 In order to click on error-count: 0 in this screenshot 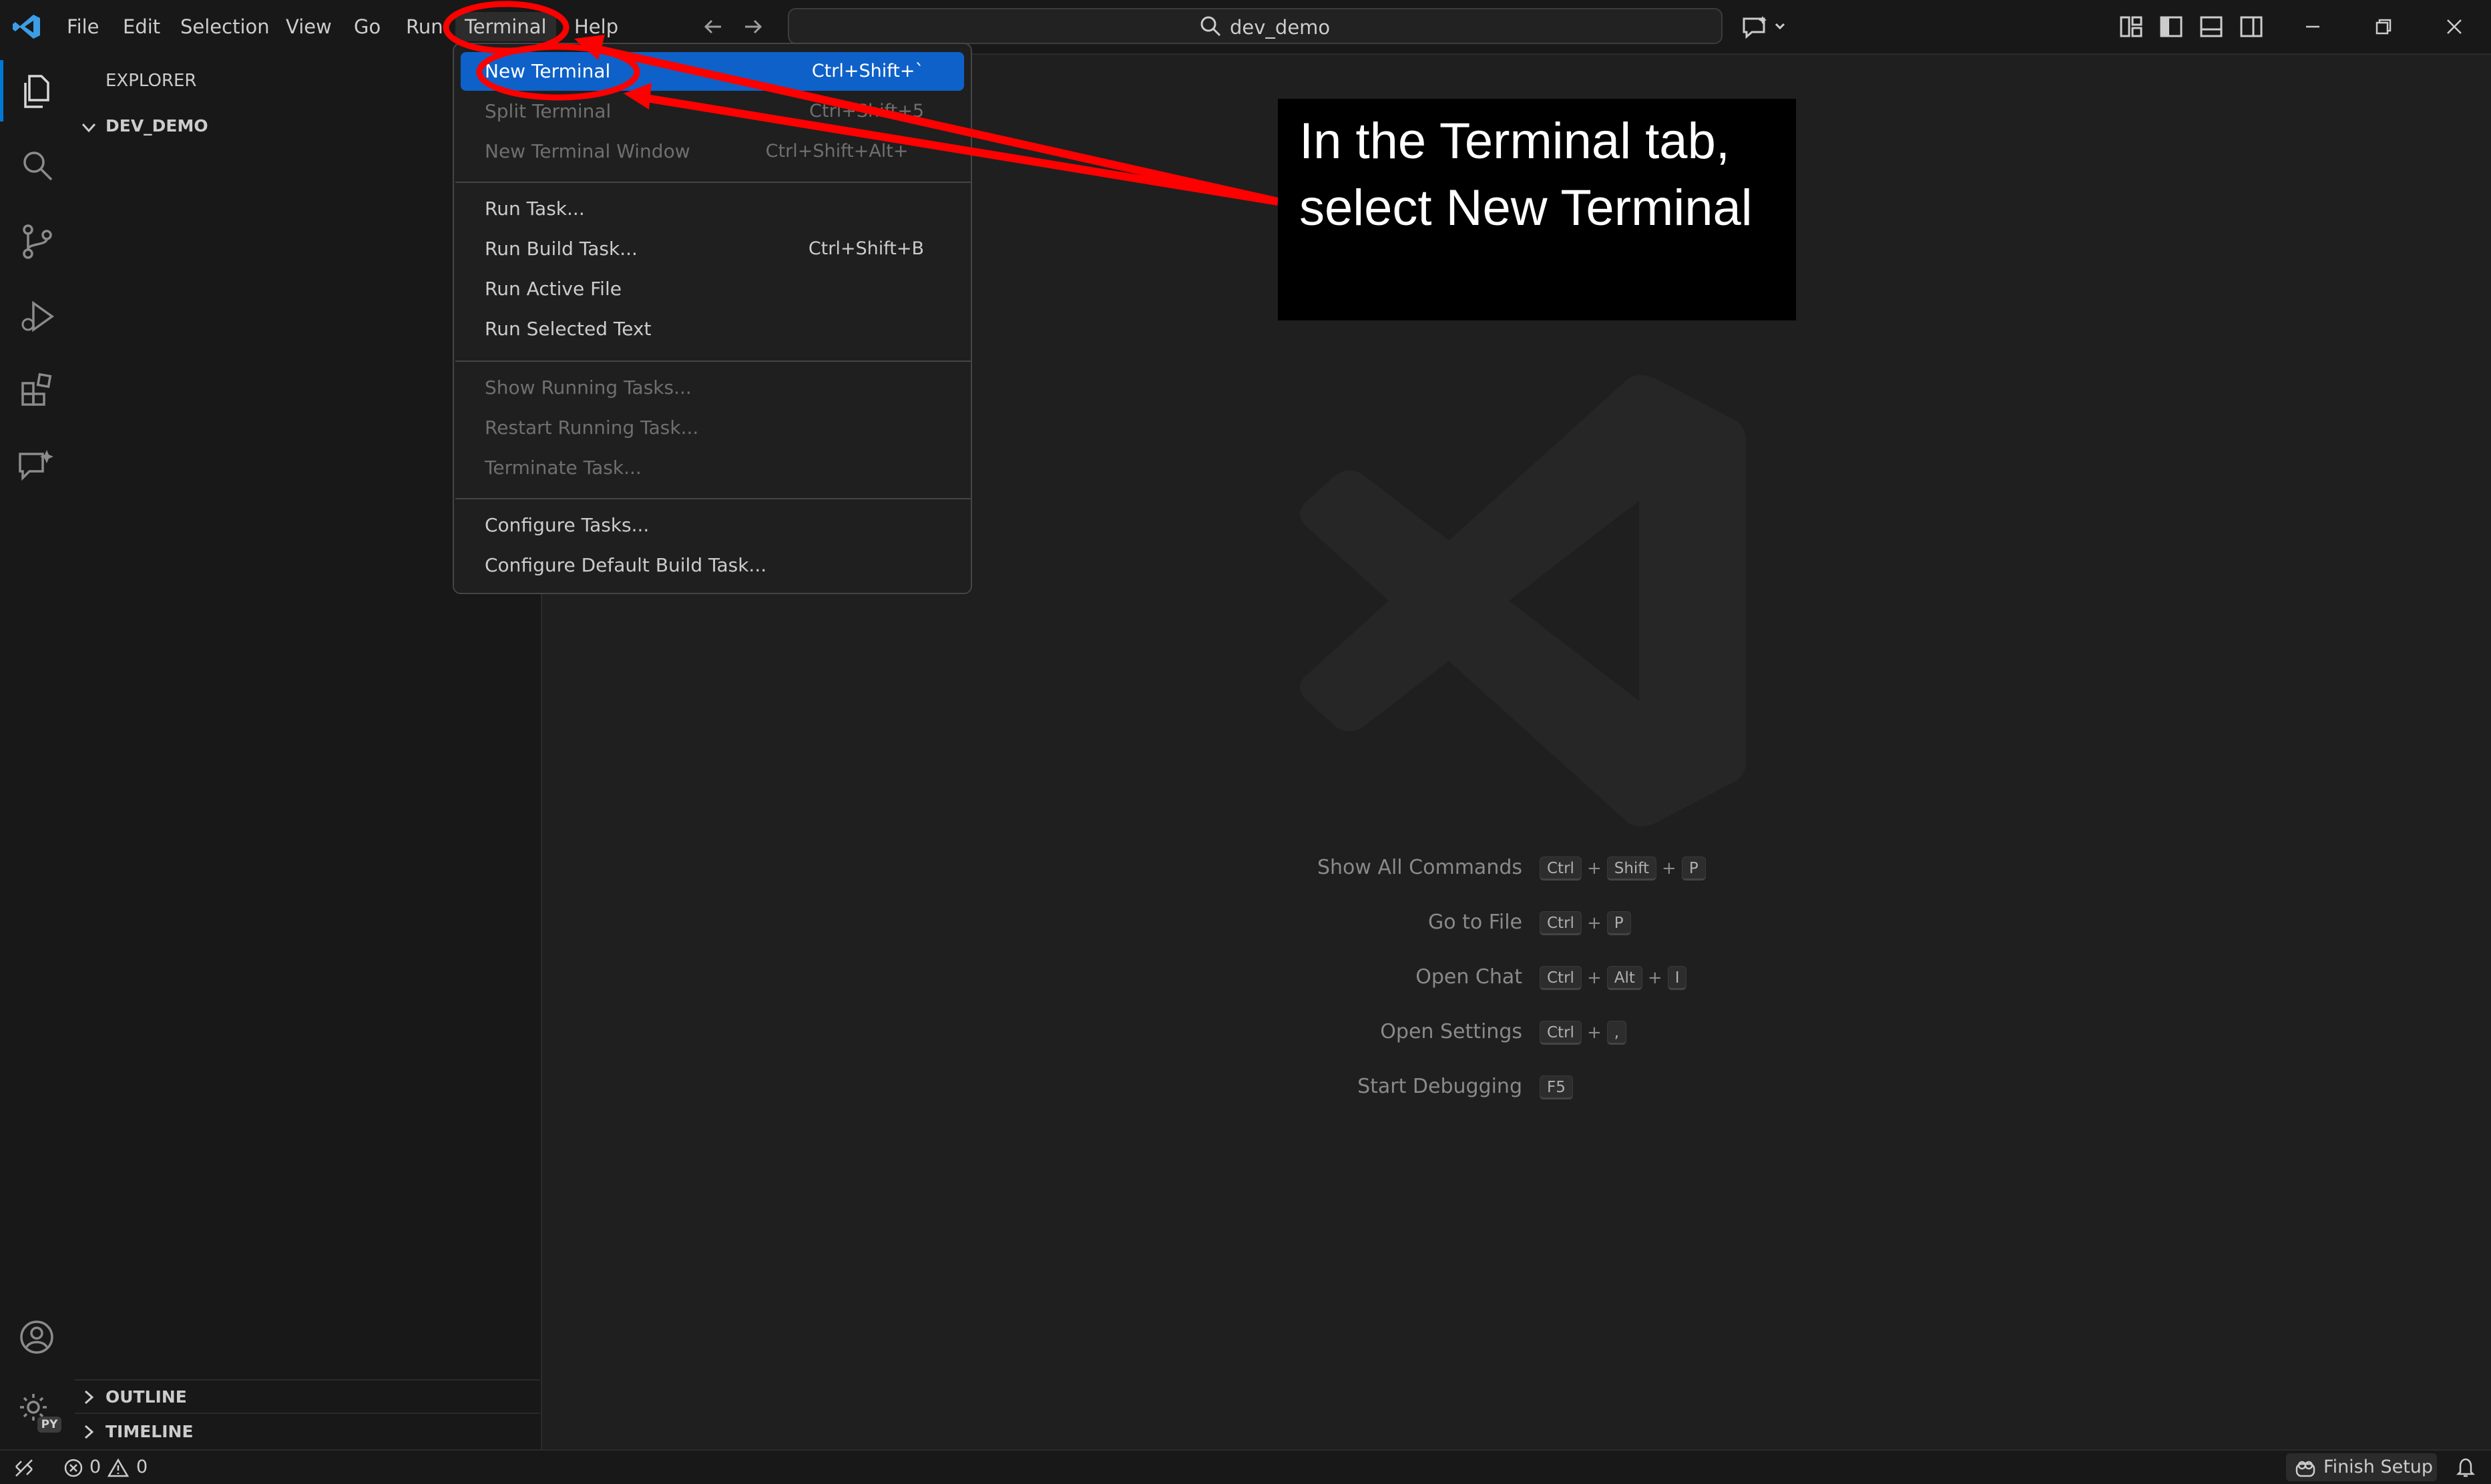, I will do `click(95, 1467)`.